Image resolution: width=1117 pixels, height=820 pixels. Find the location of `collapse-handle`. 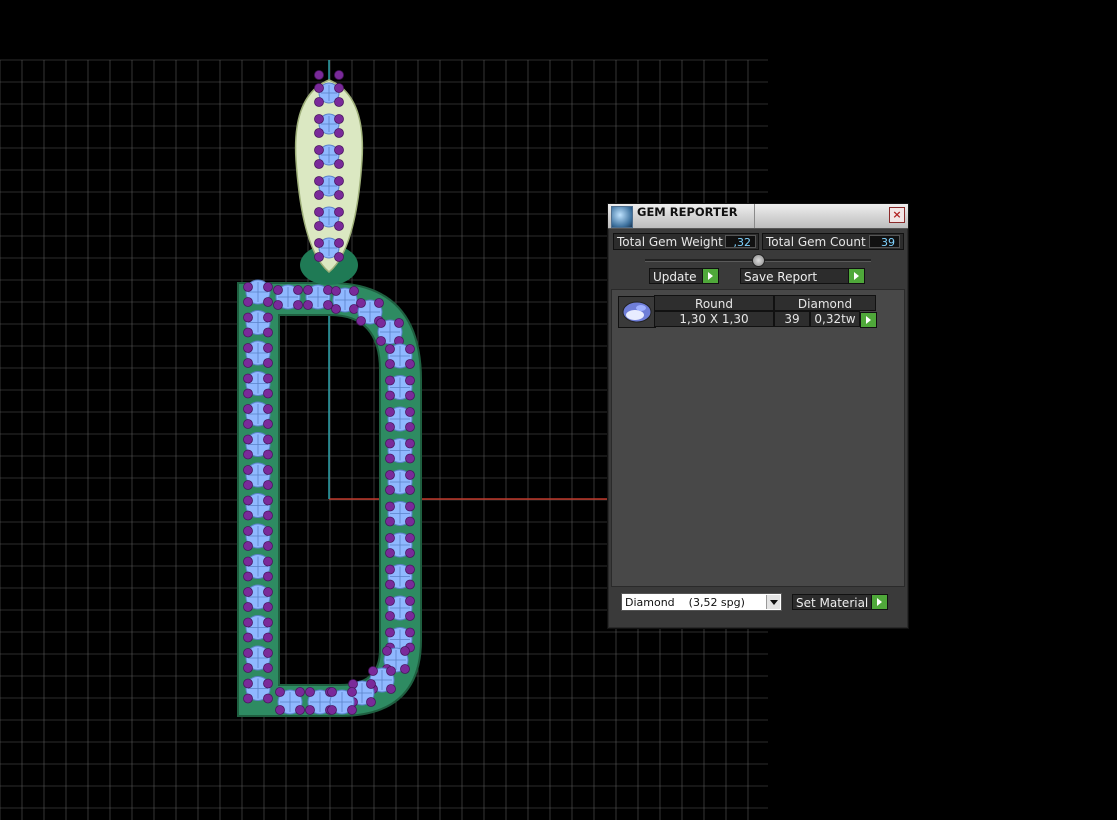

collapse-handle is located at coordinates (758, 260).